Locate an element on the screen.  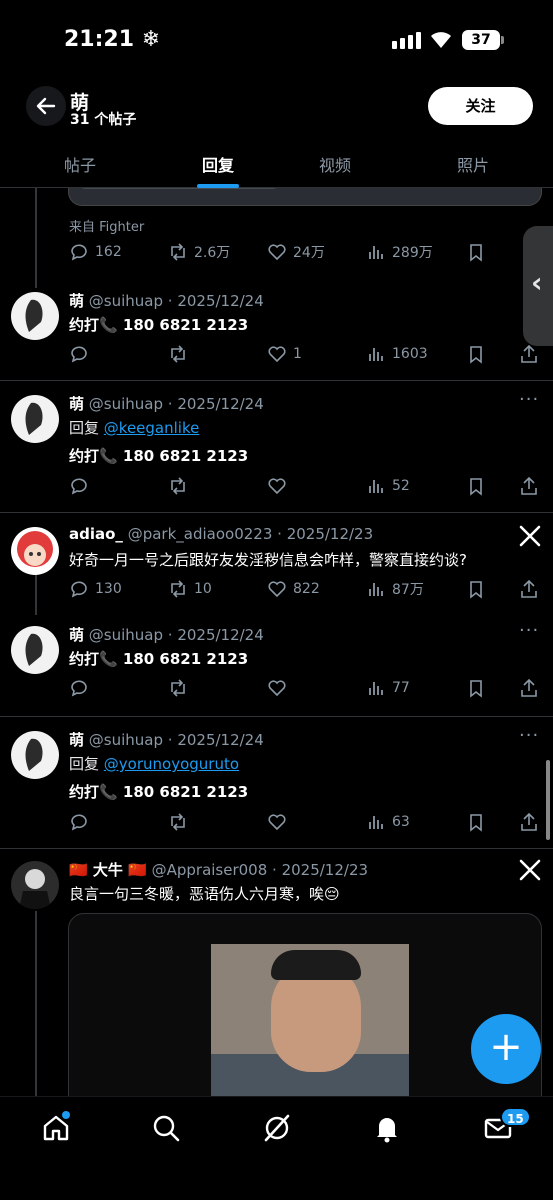
reply-button: 130 is located at coordinates (95, 589).